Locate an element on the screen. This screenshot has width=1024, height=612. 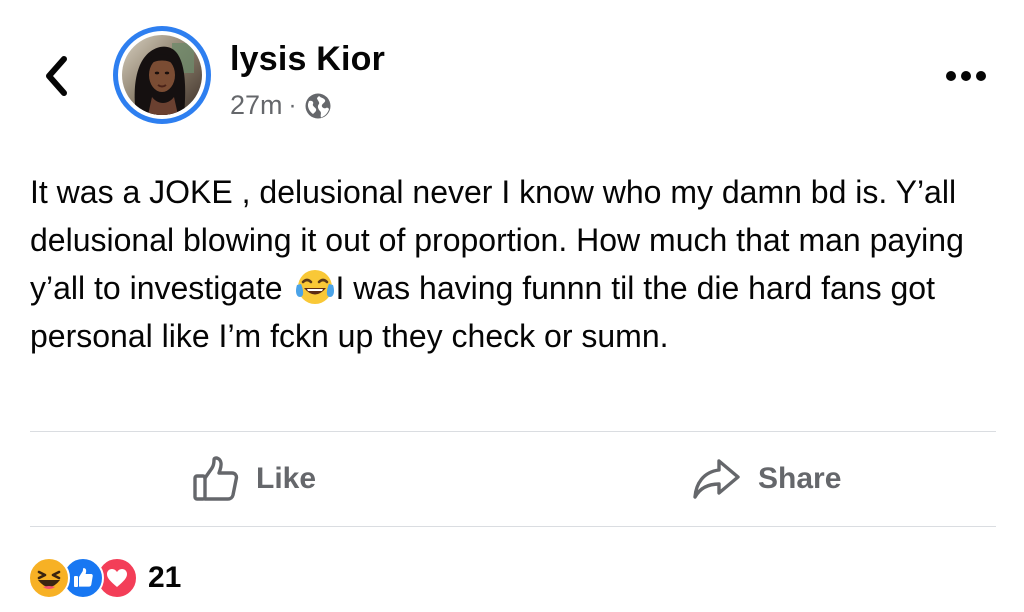
post-timestamp: 27m is located at coordinates (256, 105).